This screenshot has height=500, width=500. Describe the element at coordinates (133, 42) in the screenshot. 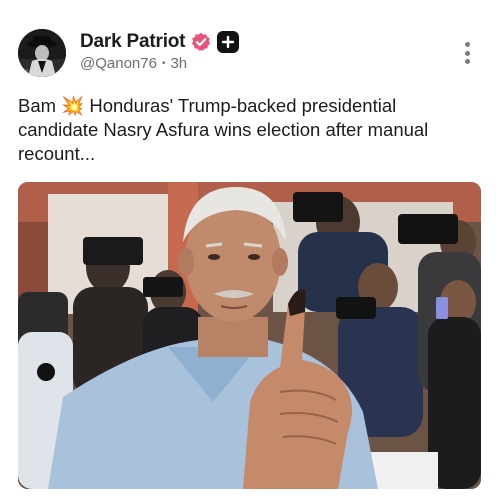

I see `author-display-name: Dark Patriot` at that location.